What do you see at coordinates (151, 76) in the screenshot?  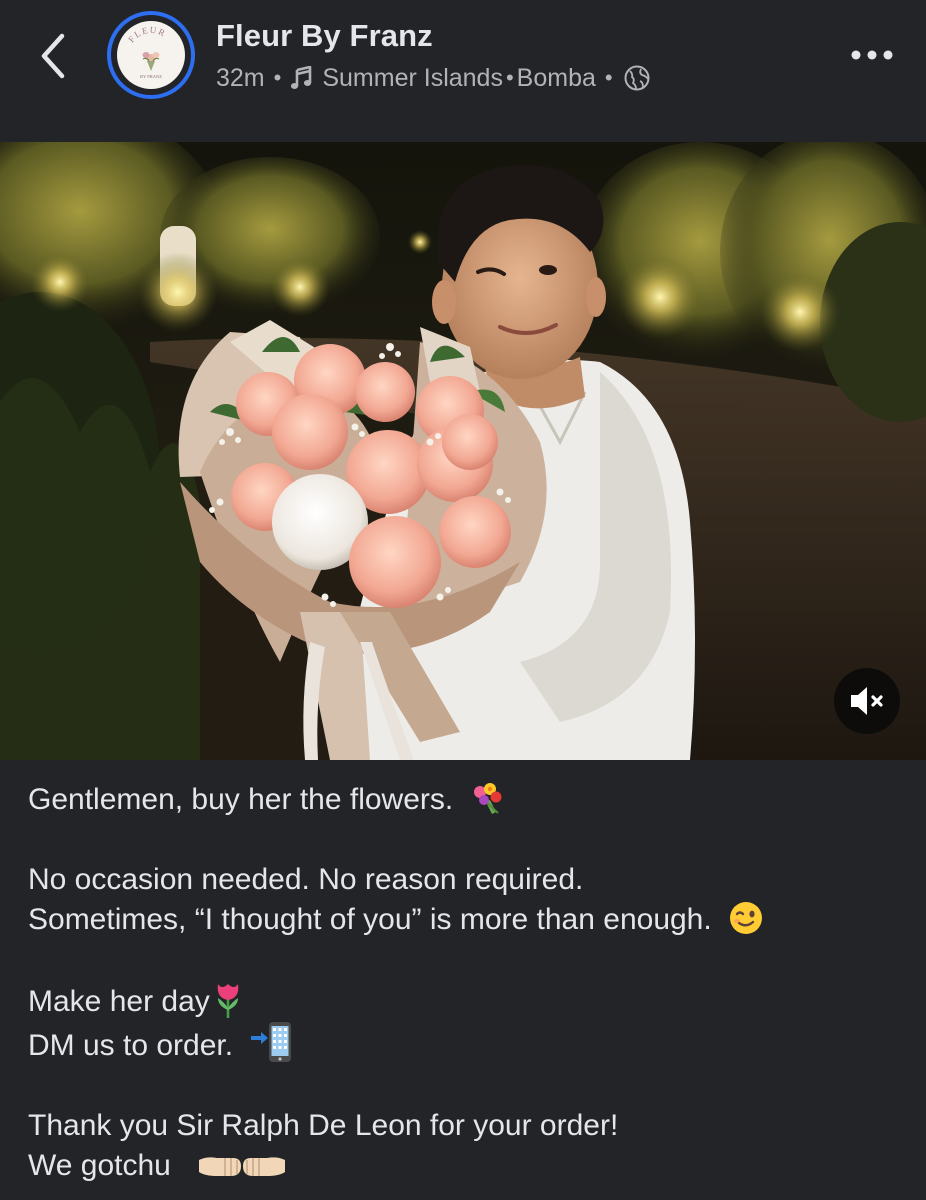 I see `svg-text: BY FRANZ` at bounding box center [151, 76].